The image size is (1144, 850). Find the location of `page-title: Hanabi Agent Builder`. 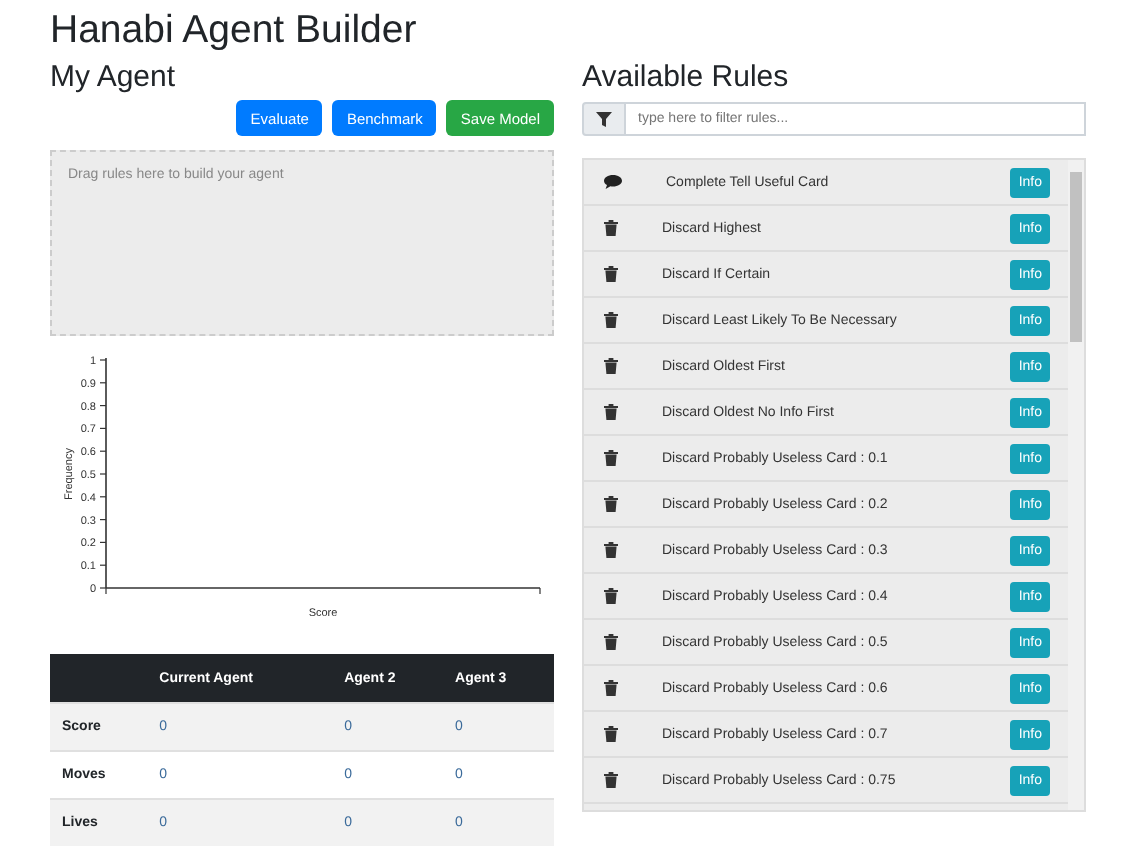

page-title: Hanabi Agent Builder is located at coordinates (234, 30).